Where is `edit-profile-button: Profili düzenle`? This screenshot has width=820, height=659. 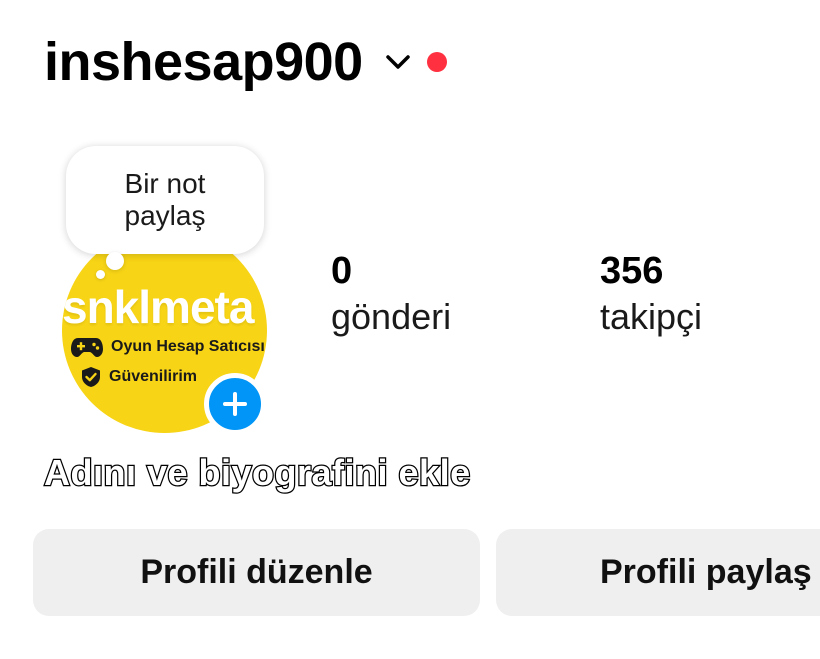
edit-profile-button: Profili düzenle is located at coordinates (256, 572).